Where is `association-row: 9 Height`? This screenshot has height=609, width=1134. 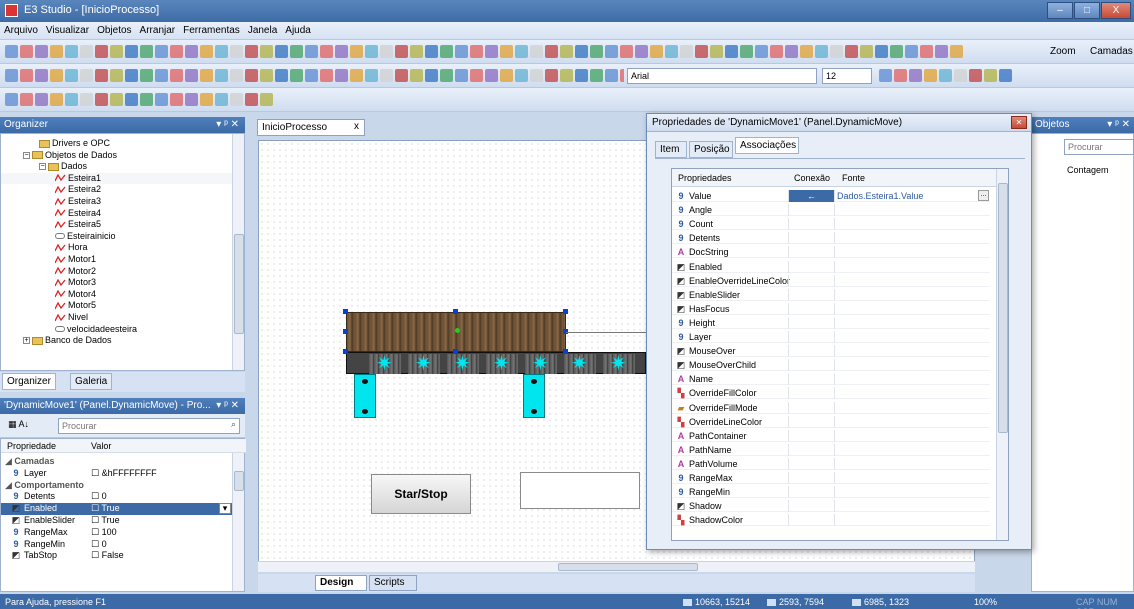
association-row: 9 Height is located at coordinates (831, 322).